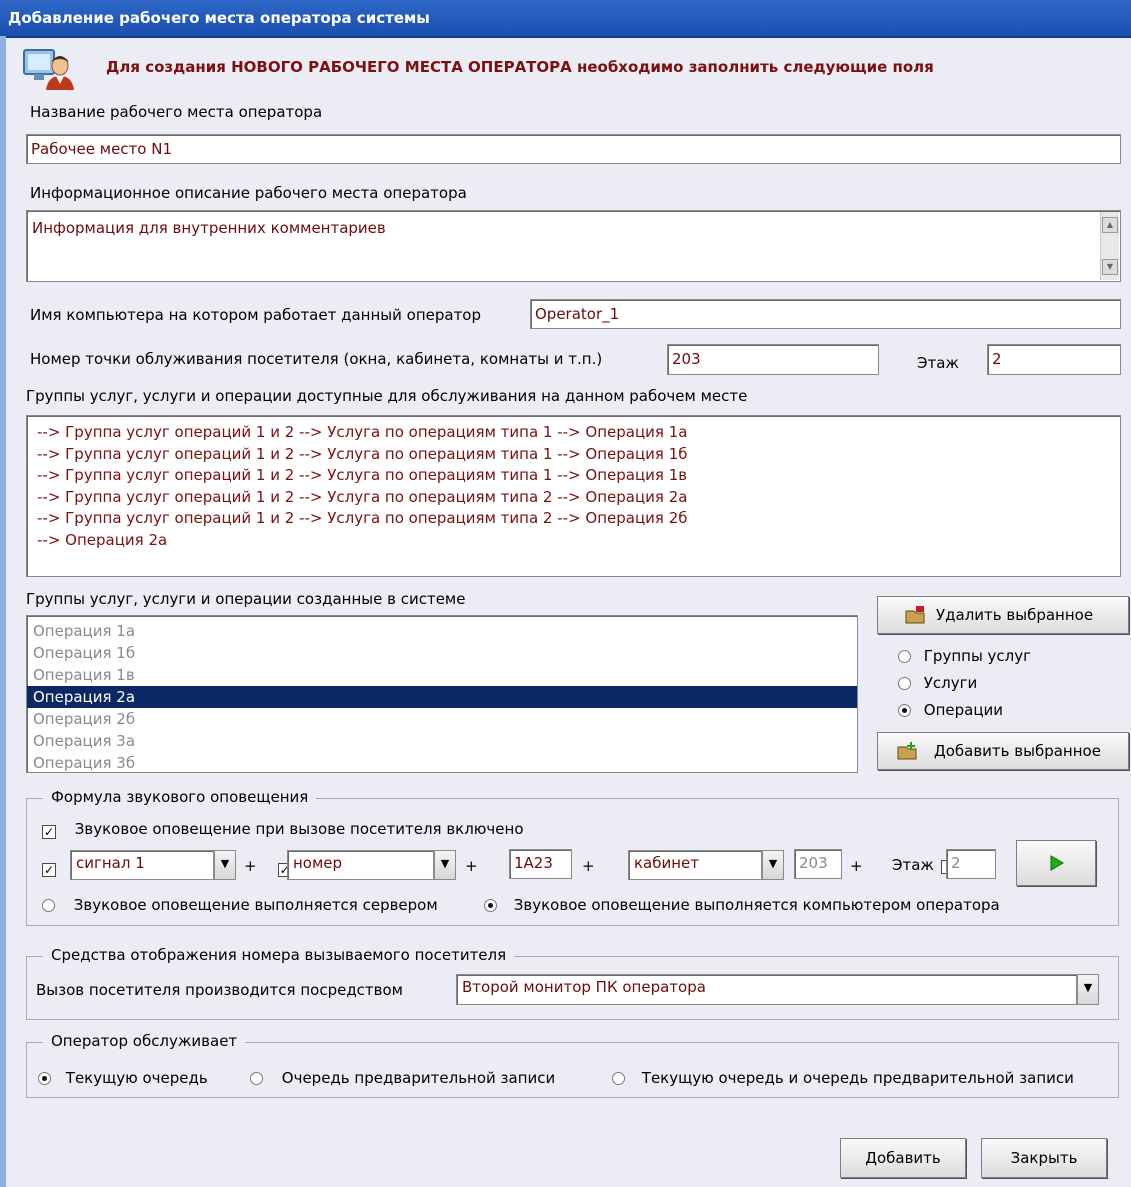  Describe the element at coordinates (977, 656) in the screenshot. I see `radio-groups-label: Группы услуг` at that location.